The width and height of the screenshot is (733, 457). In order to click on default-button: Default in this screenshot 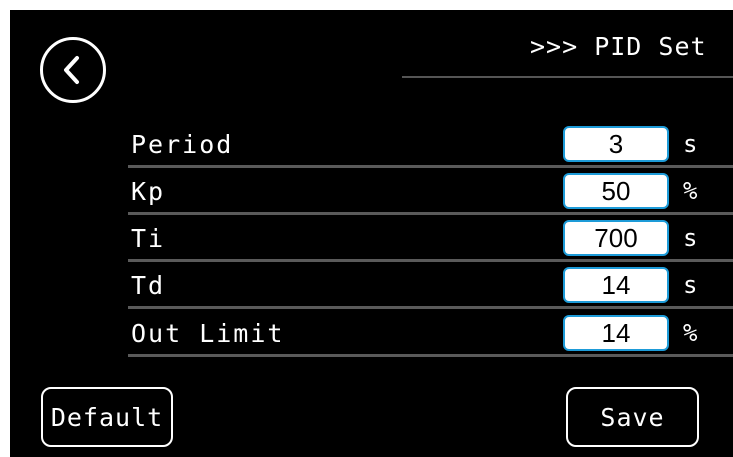, I will do `click(107, 417)`.